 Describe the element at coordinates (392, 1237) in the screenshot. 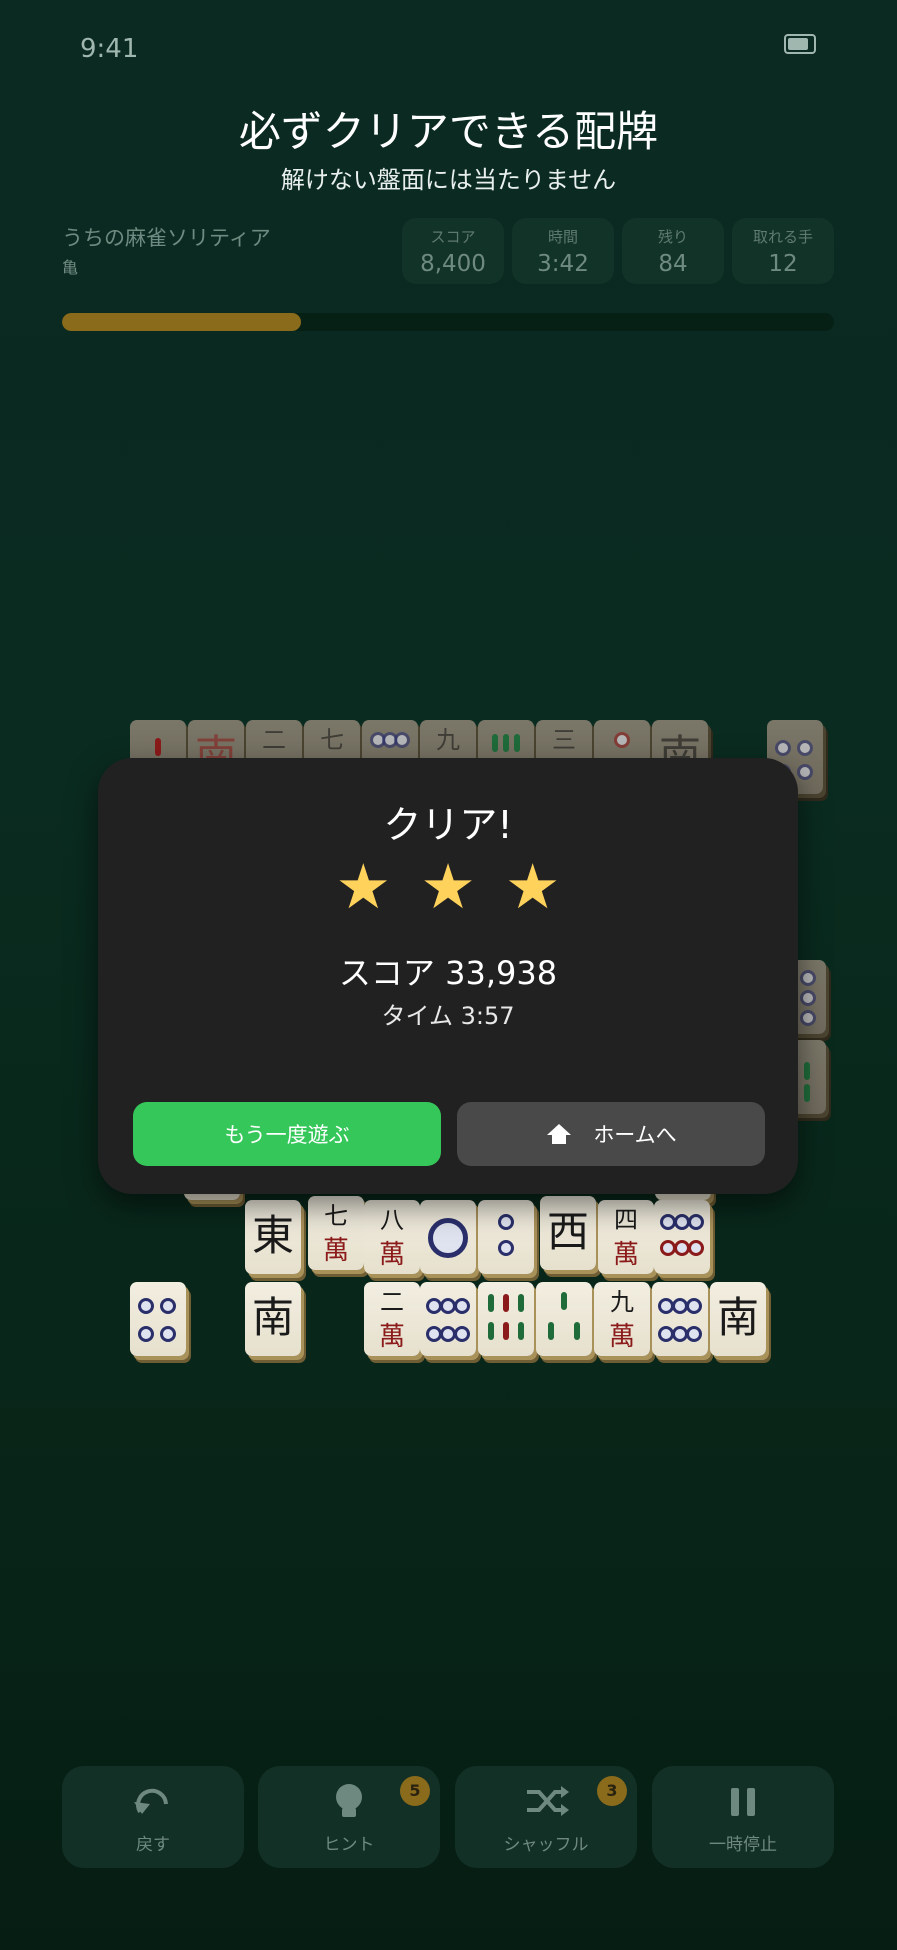

I see `tile: 八萬` at that location.